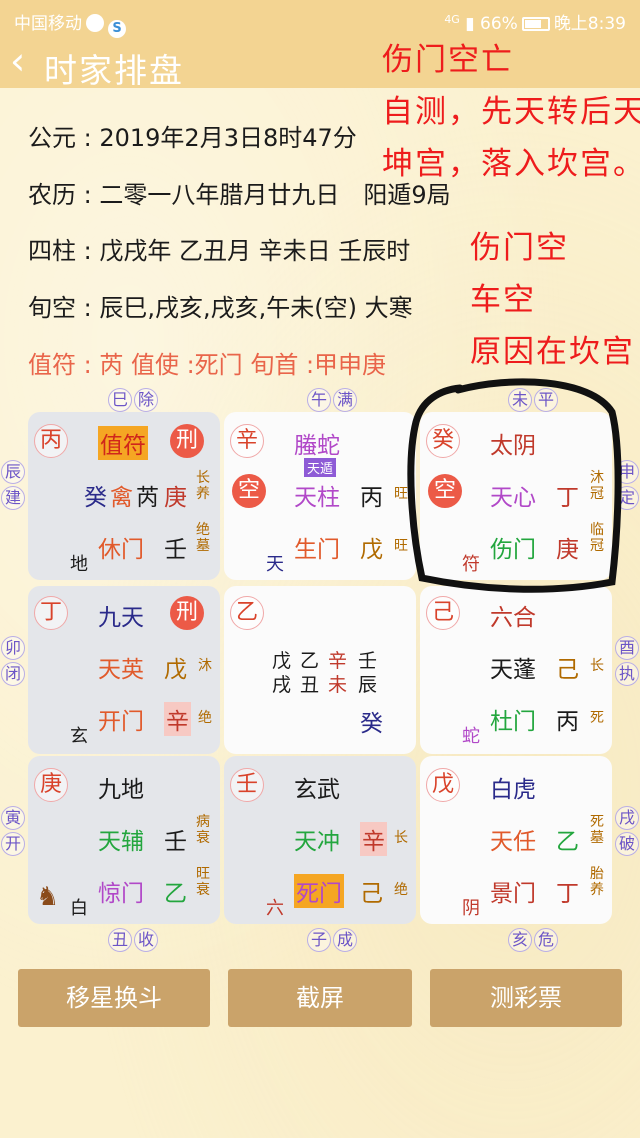  What do you see at coordinates (513, 790) in the screenshot?
I see `deity-label: 白虎` at bounding box center [513, 790].